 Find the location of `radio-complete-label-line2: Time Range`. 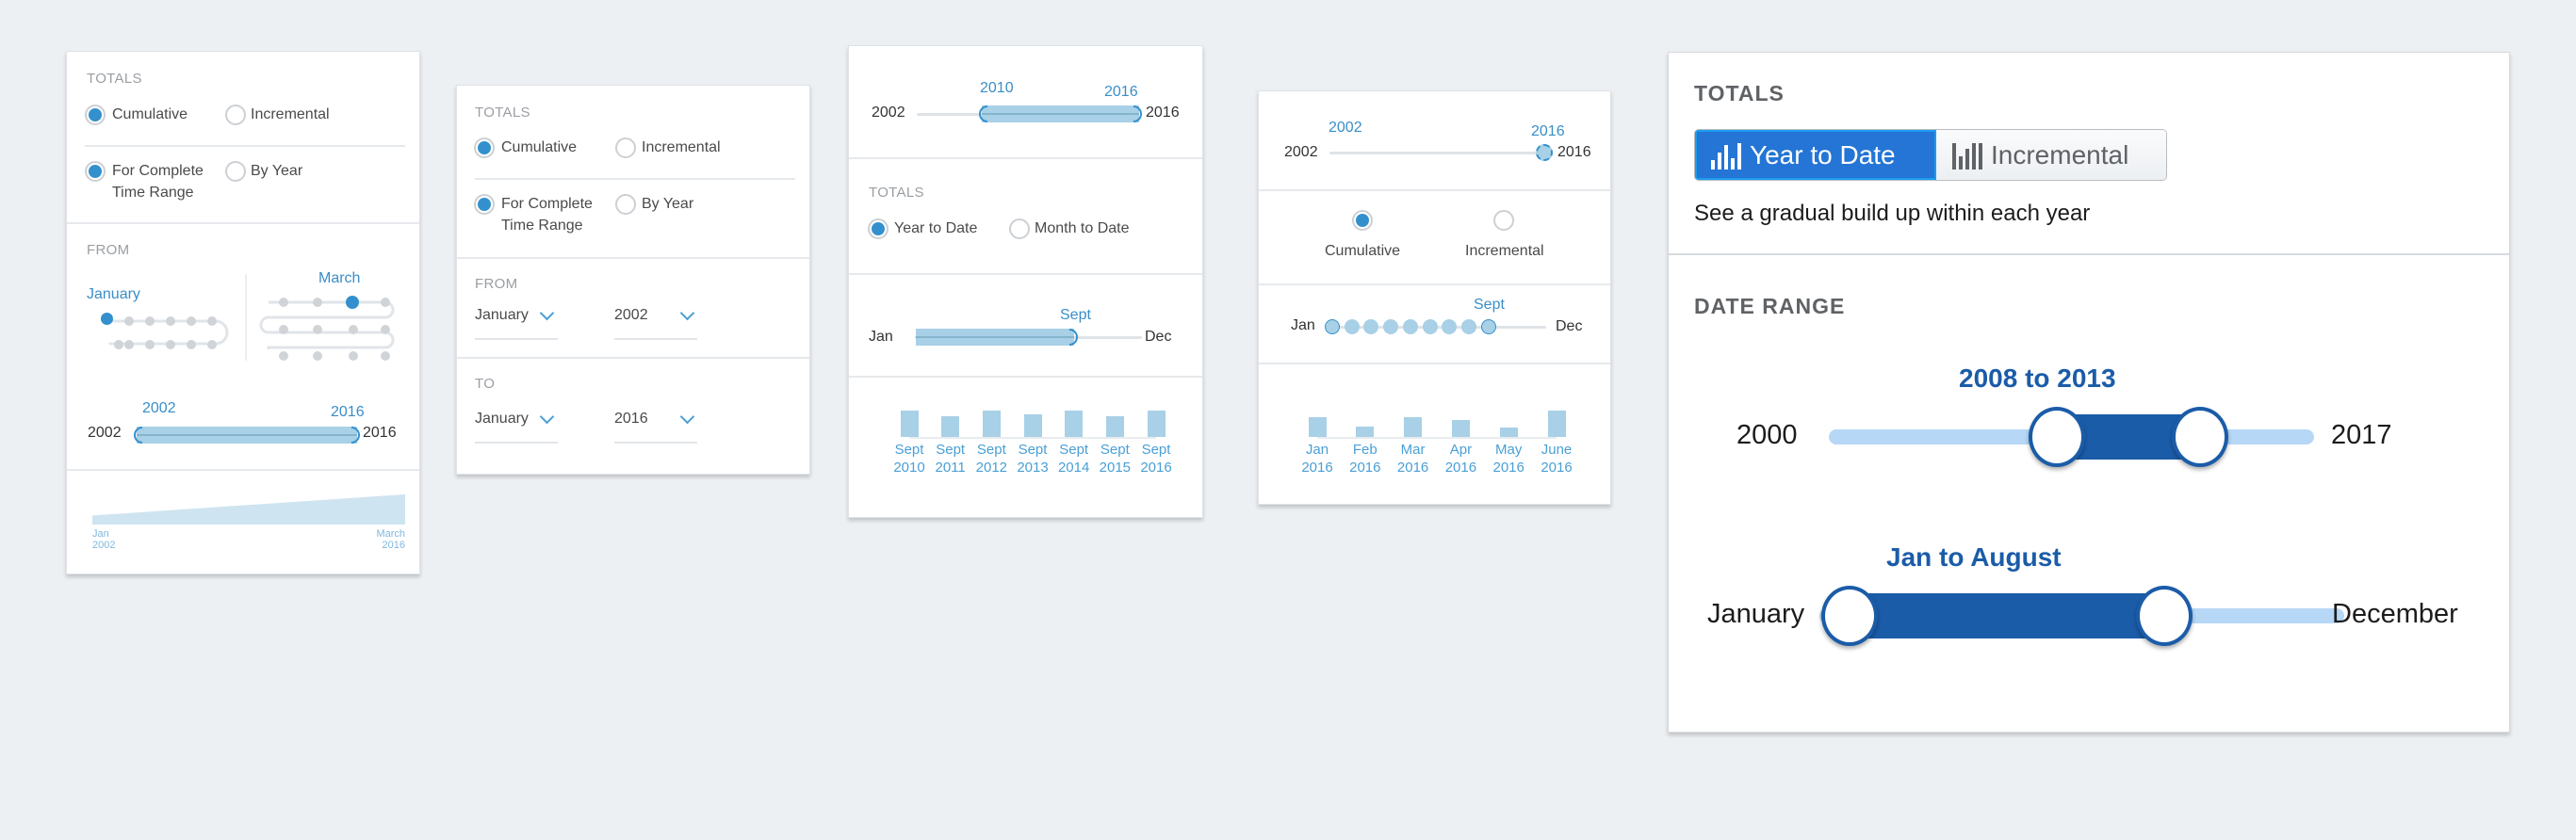

radio-complete-label-line2: Time Range is located at coordinates (153, 193).